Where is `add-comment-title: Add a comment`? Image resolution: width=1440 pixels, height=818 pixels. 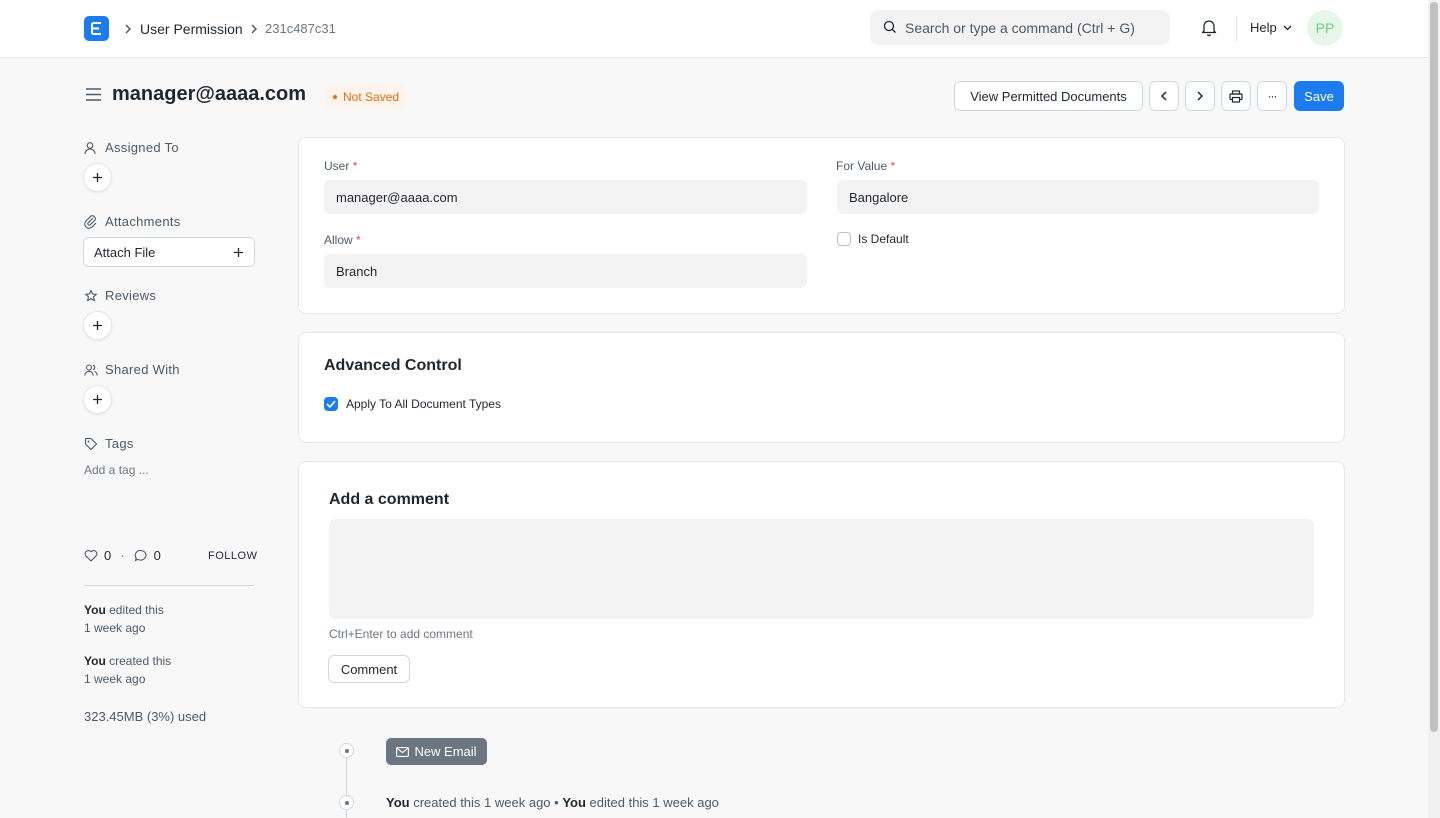 add-comment-title: Add a comment is located at coordinates (389, 499).